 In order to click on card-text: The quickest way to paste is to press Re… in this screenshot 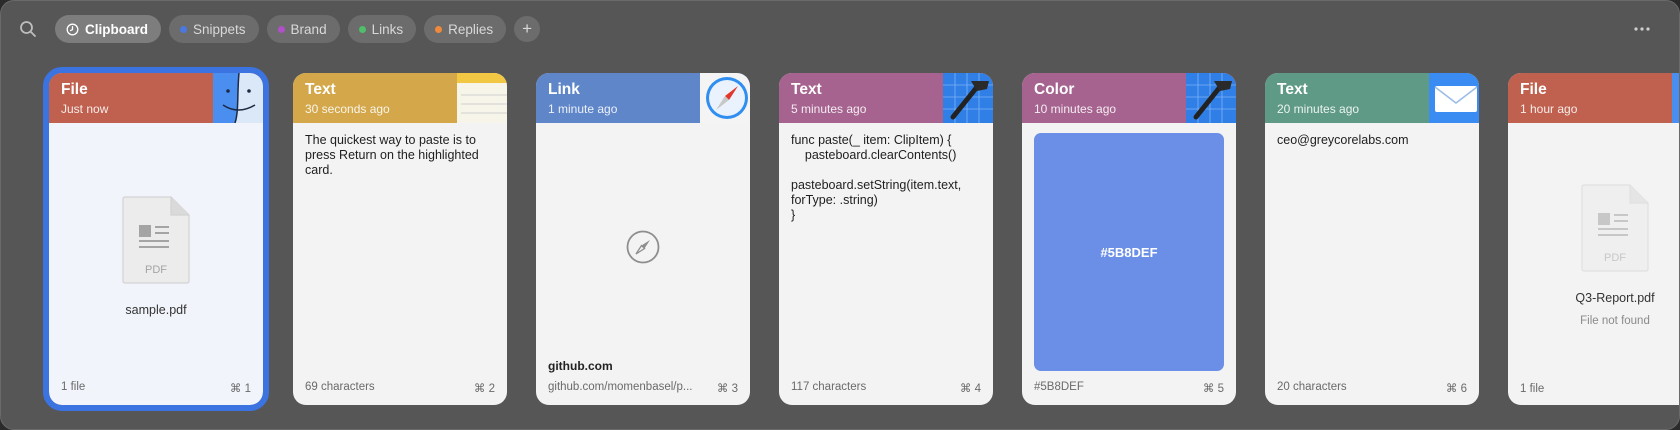, I will do `click(392, 155)`.